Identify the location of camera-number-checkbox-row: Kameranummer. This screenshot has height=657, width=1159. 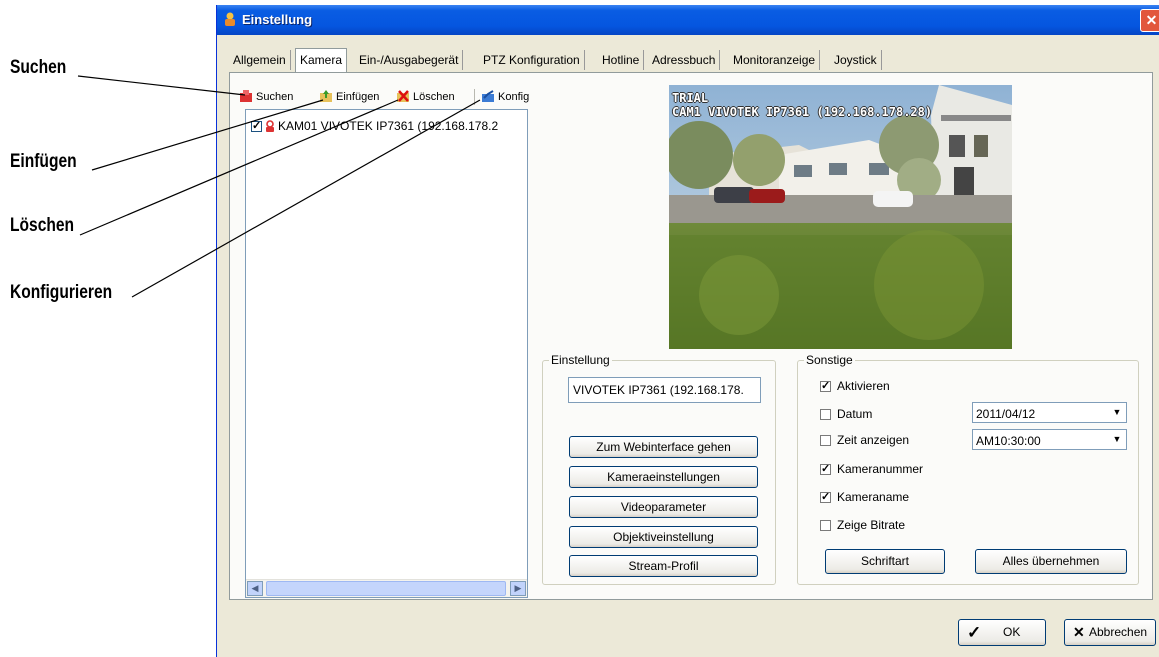
(871, 469).